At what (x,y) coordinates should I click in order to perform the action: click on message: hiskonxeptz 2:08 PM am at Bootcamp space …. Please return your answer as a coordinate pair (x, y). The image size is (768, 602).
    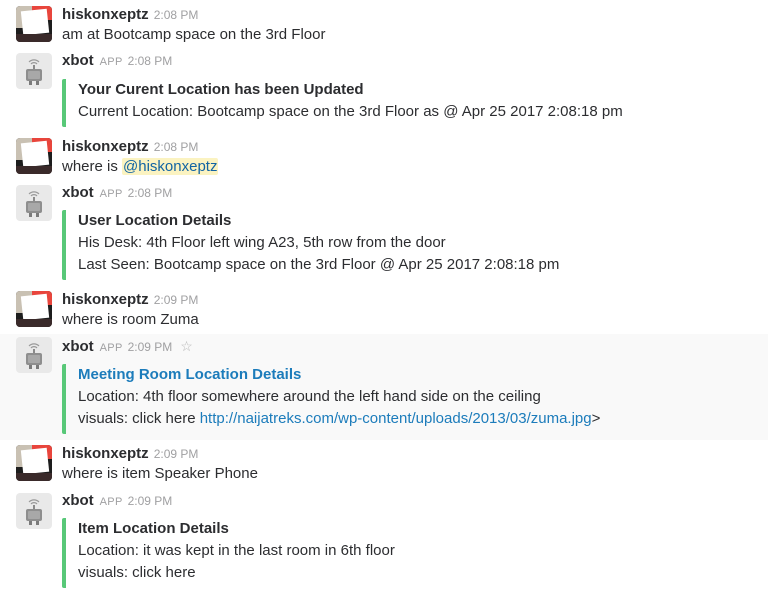
    Looking at the image, I should click on (384, 25).